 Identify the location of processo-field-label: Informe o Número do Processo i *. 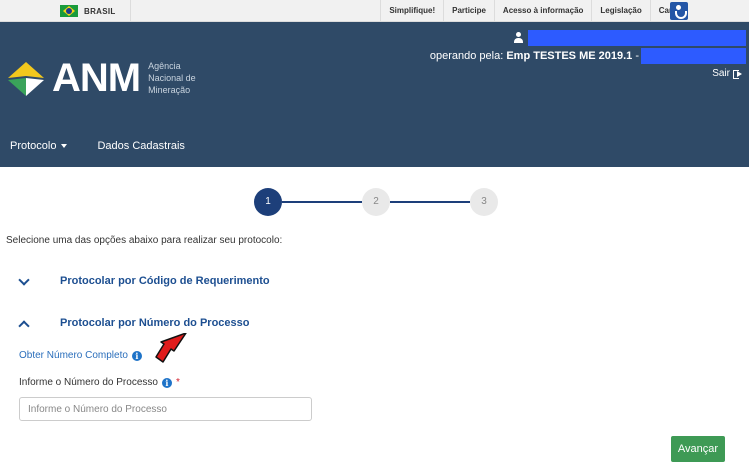
(99, 382).